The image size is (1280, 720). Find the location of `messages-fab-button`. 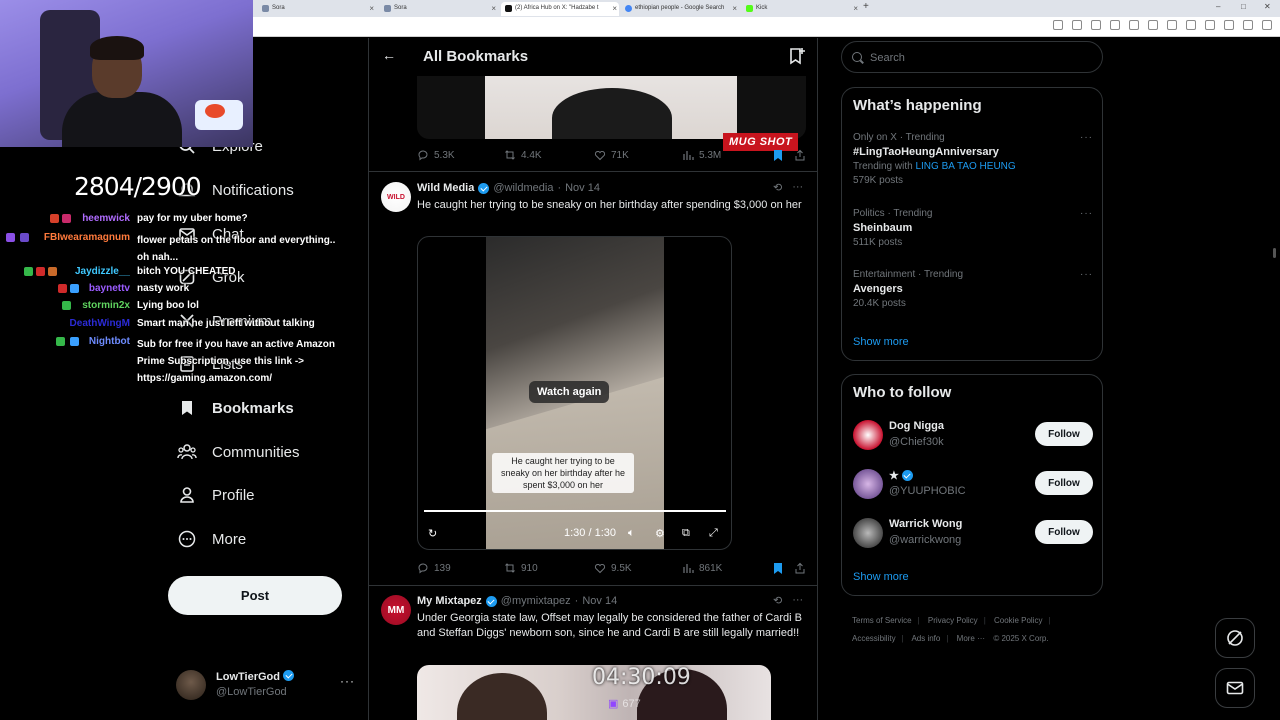

messages-fab-button is located at coordinates (1235, 688).